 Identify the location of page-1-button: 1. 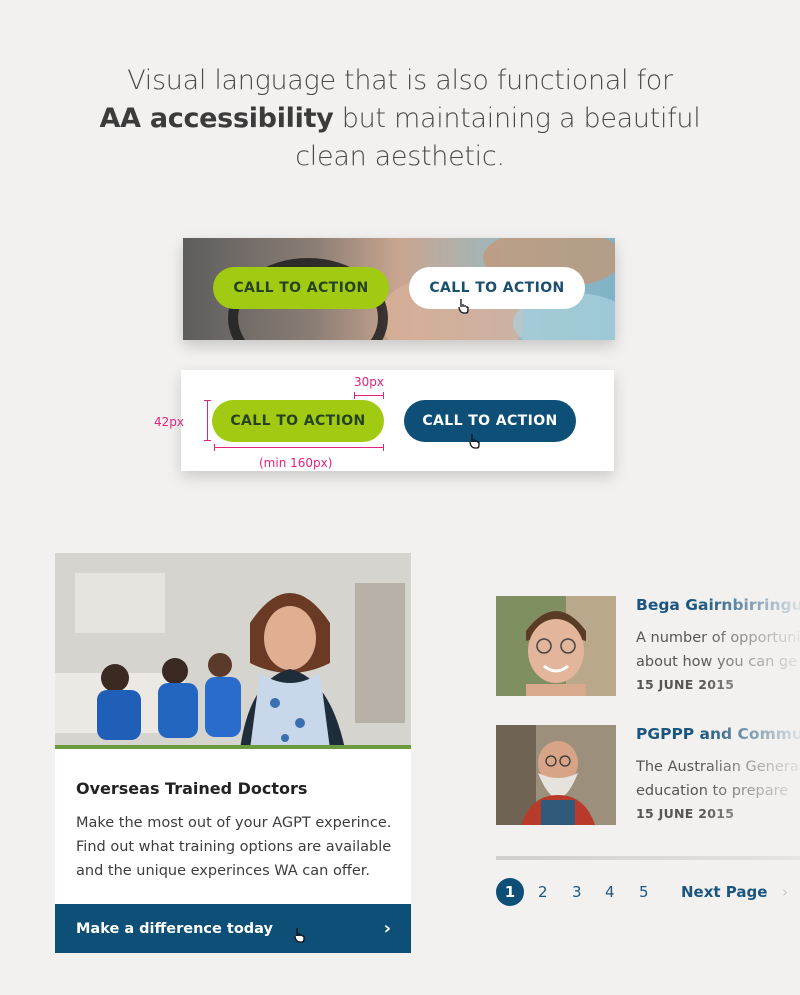
(510, 892).